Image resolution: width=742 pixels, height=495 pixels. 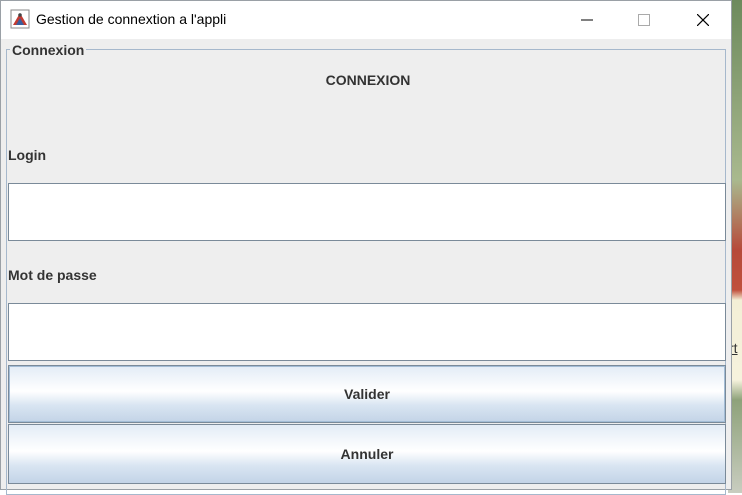 I want to click on window-title: Gestion de connextion a l'appli, so click(x=131, y=19).